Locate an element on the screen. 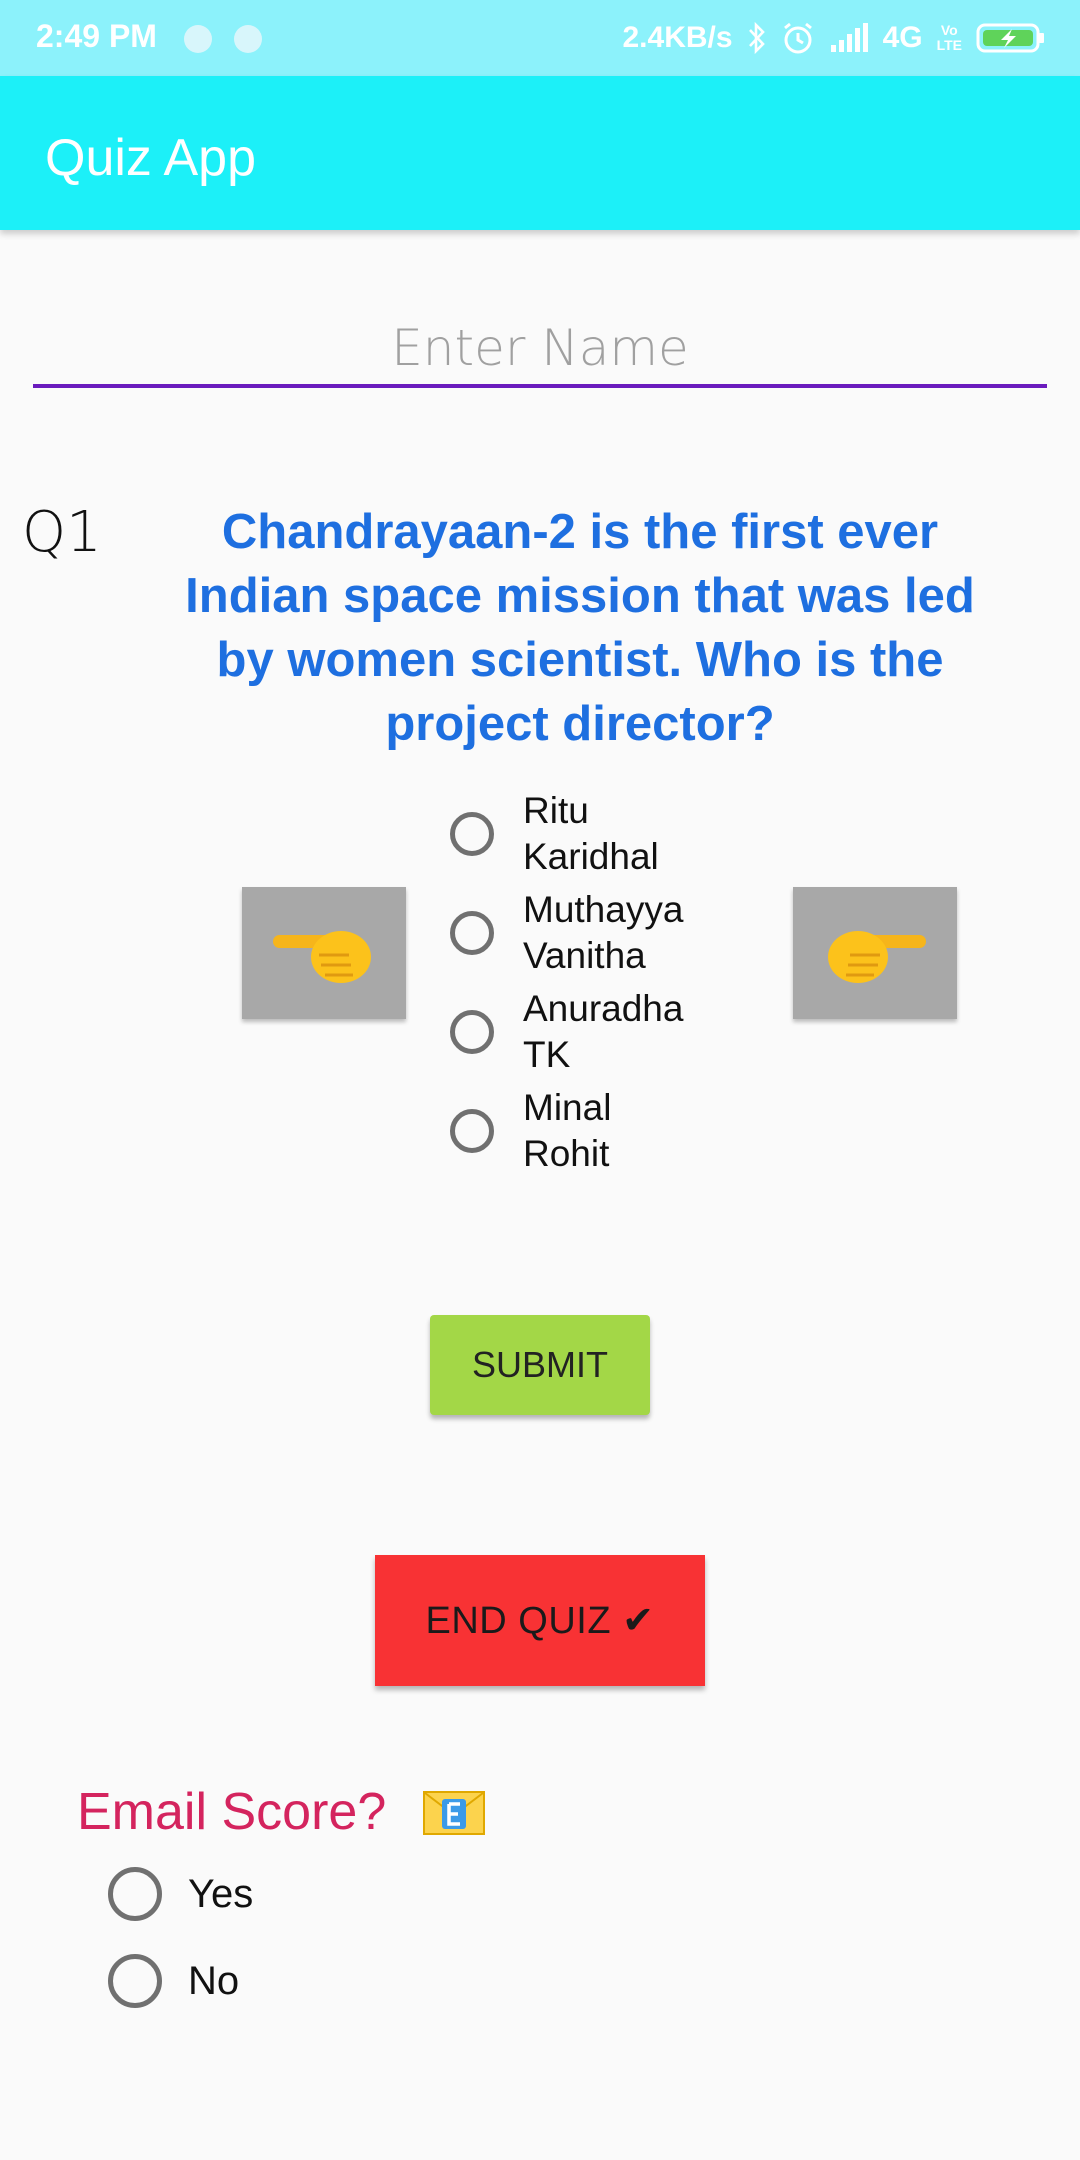 Image resolution: width=1080 pixels, height=2160 pixels. next-question-button is located at coordinates (875, 953).